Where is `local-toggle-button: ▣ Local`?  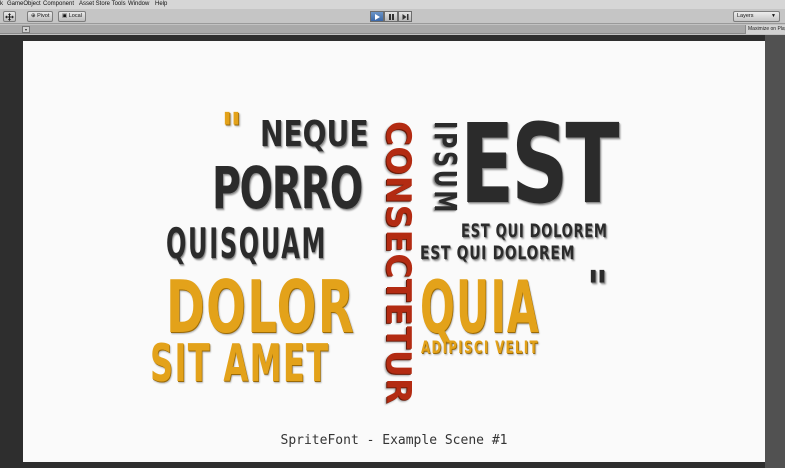 local-toggle-button: ▣ Local is located at coordinates (72, 16).